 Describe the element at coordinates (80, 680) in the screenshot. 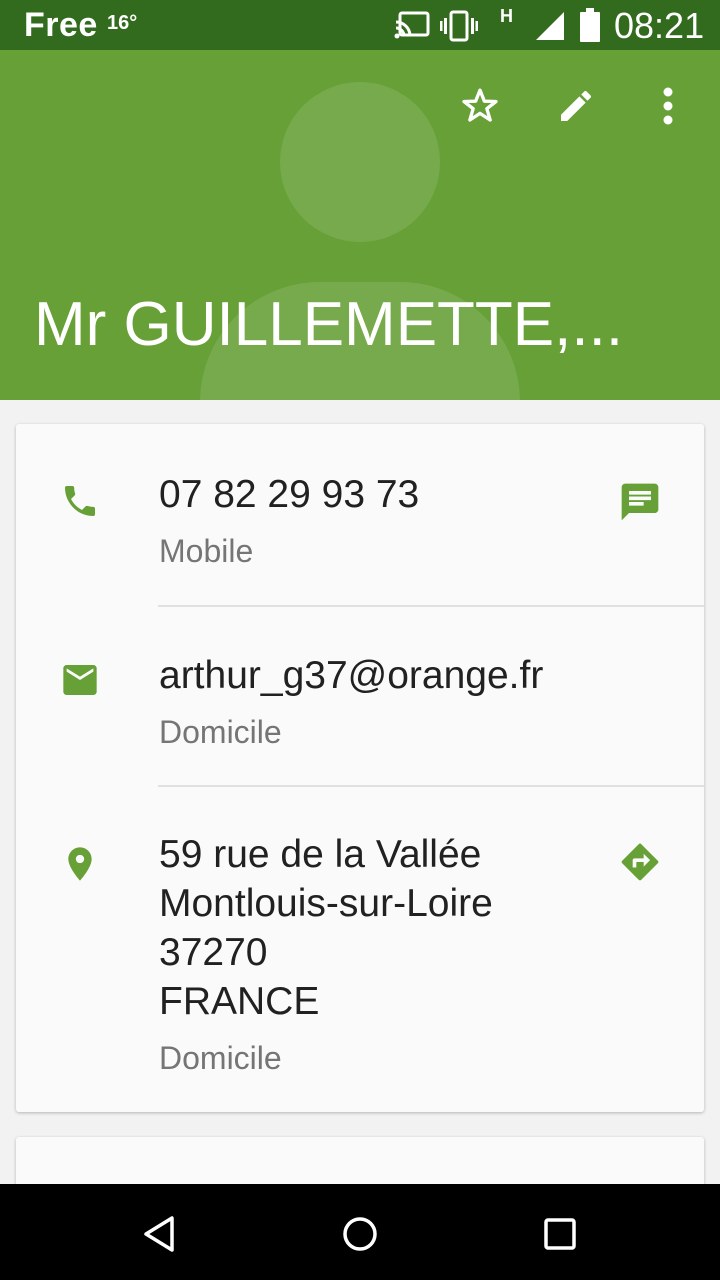

I see `email-icon` at that location.